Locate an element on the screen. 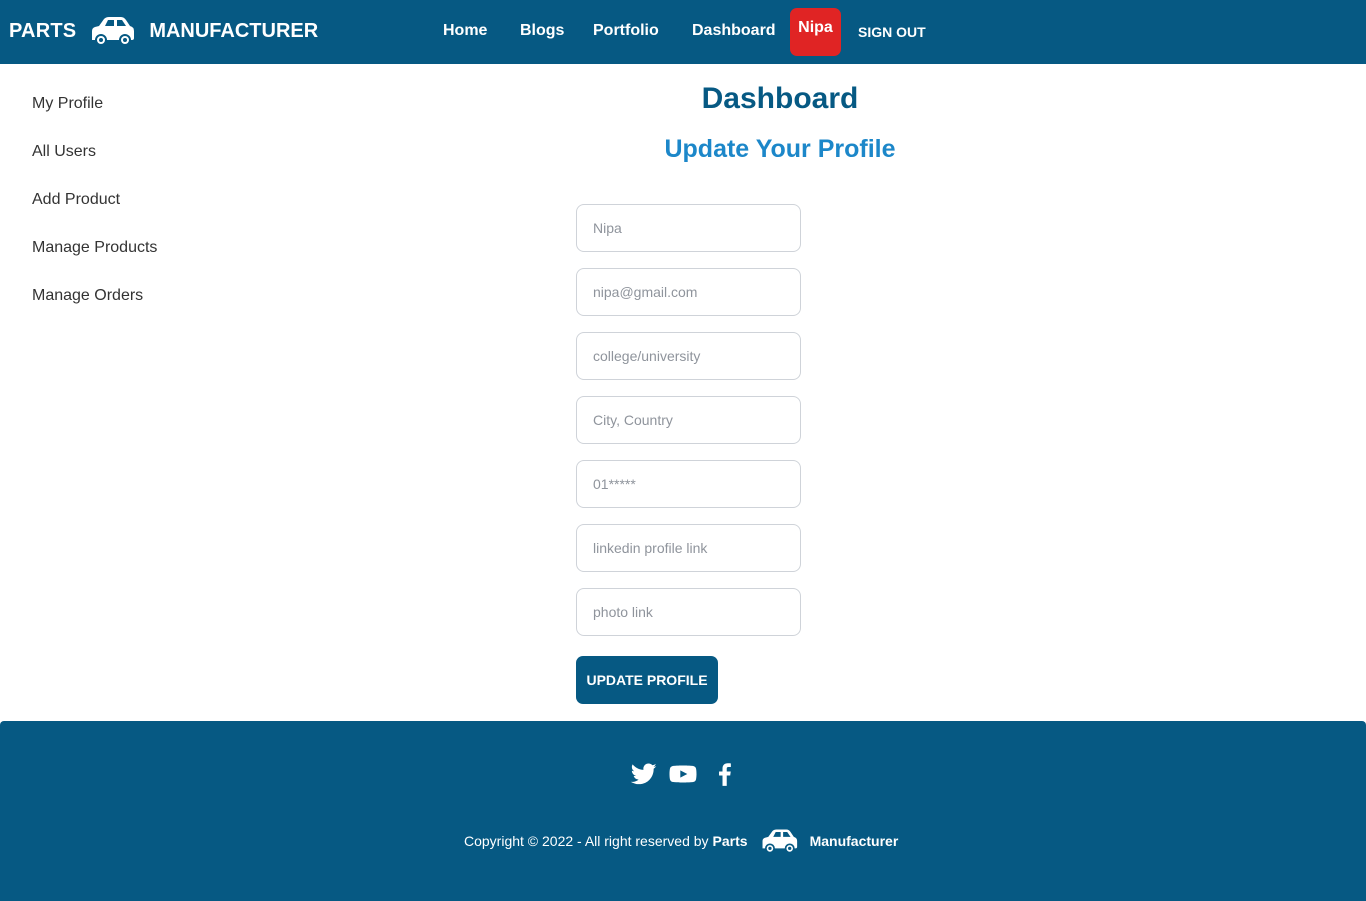 The image size is (1366, 901). copyright-text: Copyright © 2022 - All right reserved by is located at coordinates (586, 841).